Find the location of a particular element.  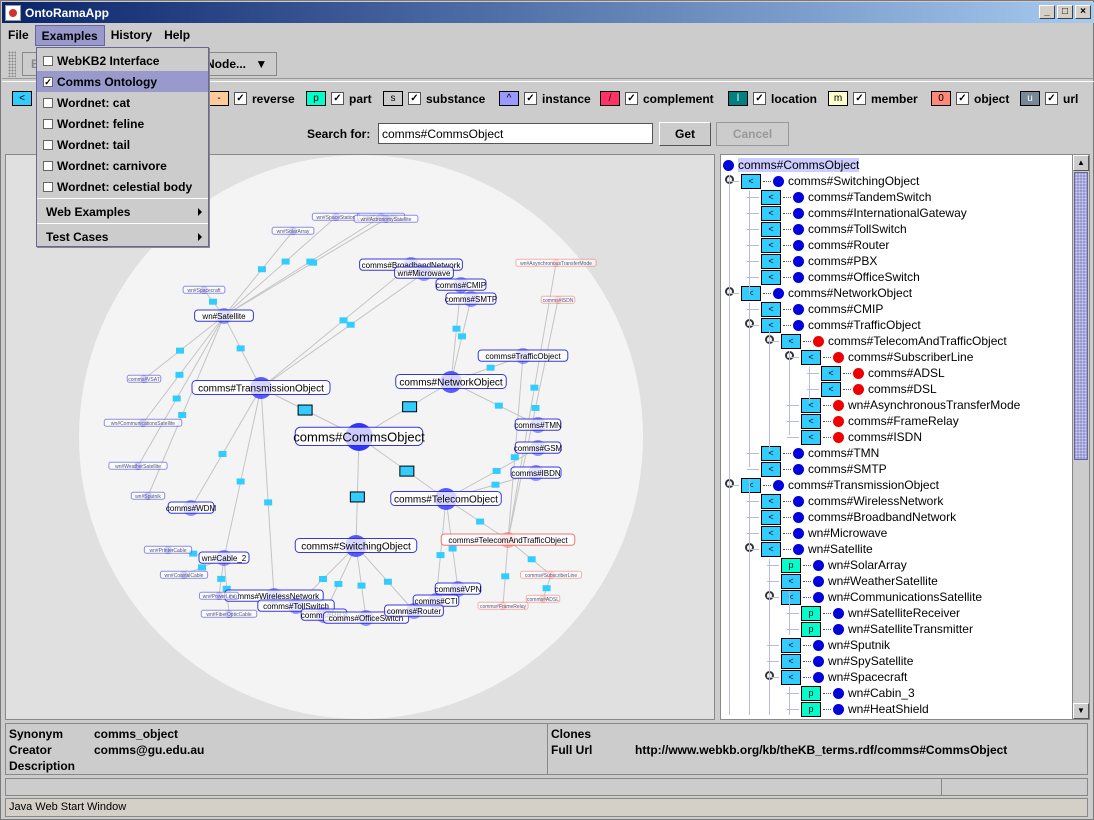

get-button: Get is located at coordinates (685, 134).